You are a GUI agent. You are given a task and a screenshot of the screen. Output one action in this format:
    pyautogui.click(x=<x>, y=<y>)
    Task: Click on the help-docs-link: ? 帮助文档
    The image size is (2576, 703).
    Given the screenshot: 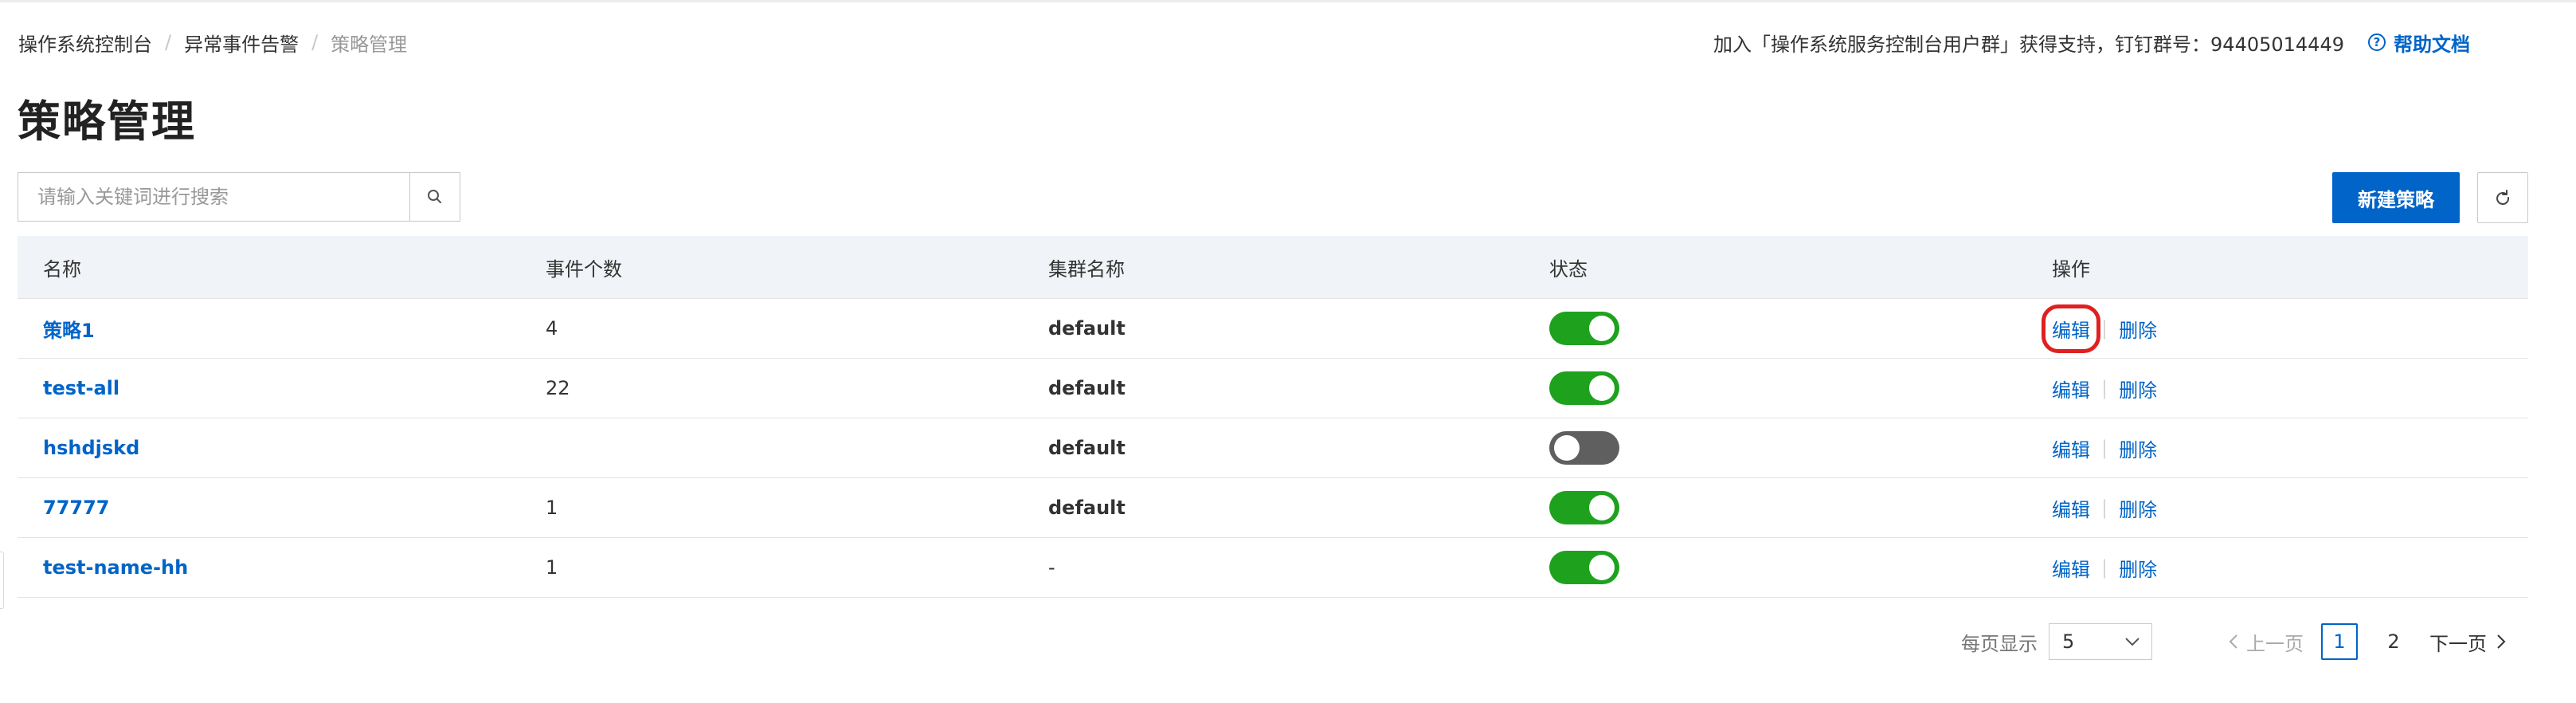 What is the action you would take?
    pyautogui.click(x=2419, y=43)
    